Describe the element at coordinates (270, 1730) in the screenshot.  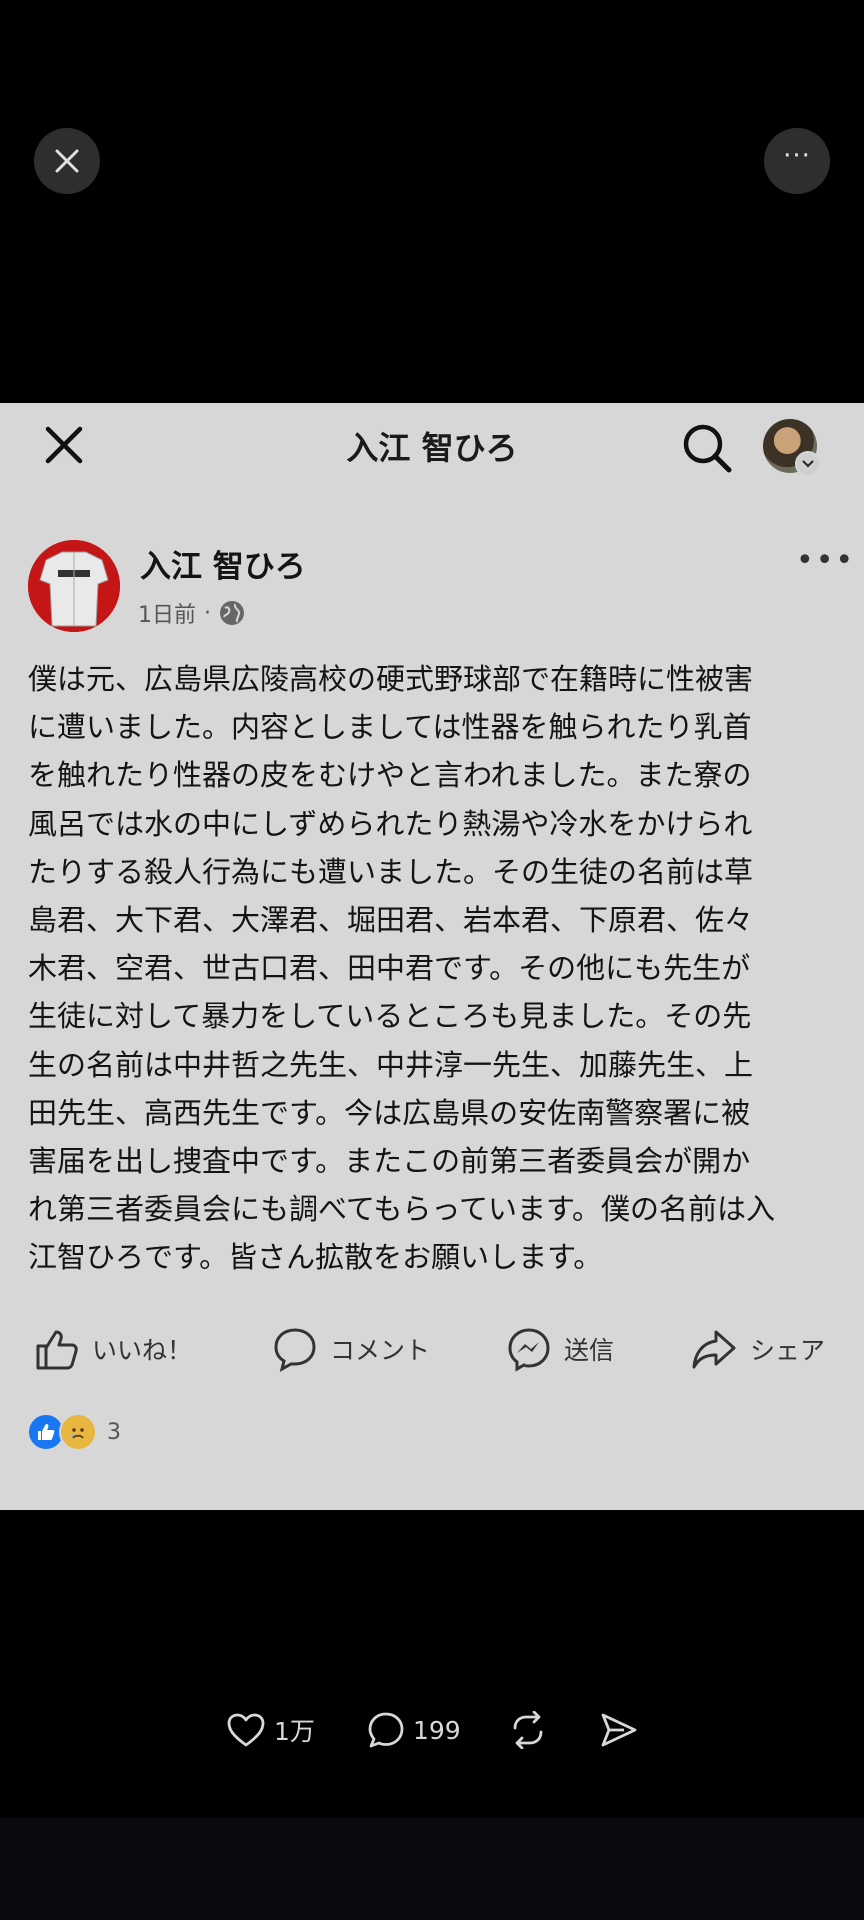
I see `like-button: 1万` at that location.